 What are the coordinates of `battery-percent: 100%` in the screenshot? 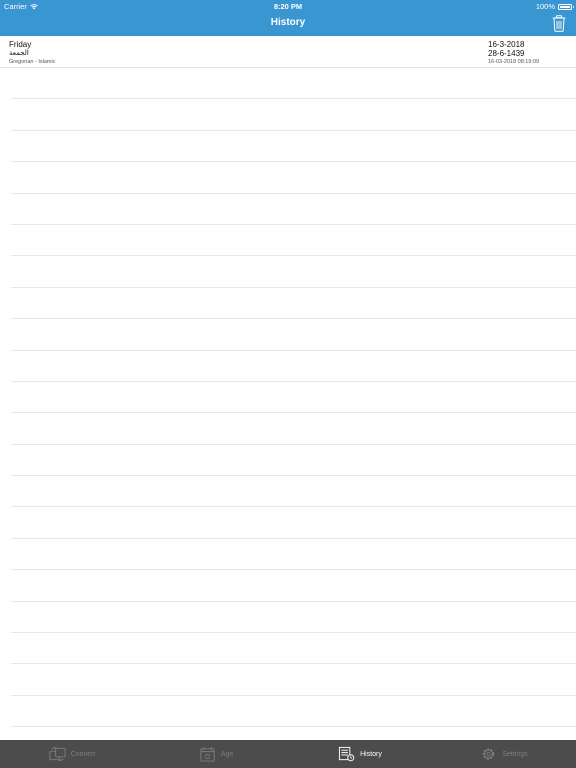 It's located at (545, 6).